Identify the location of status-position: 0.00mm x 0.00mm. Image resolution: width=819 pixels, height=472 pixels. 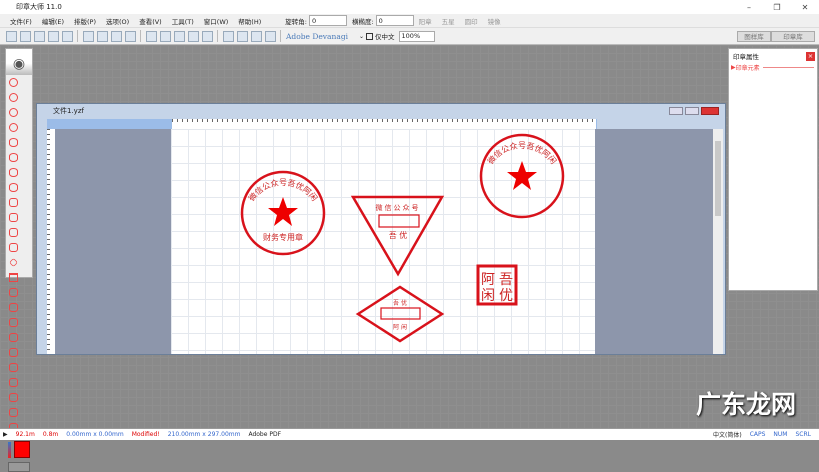
(95, 434).